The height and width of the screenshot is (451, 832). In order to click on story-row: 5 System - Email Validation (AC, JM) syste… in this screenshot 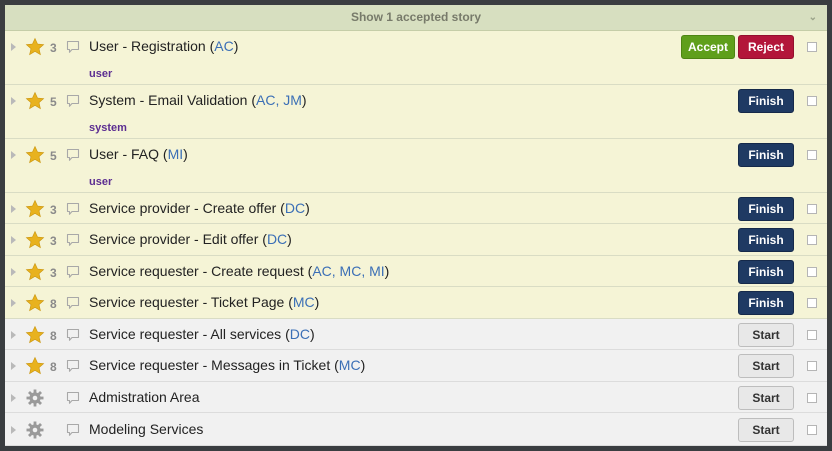, I will do `click(416, 112)`.